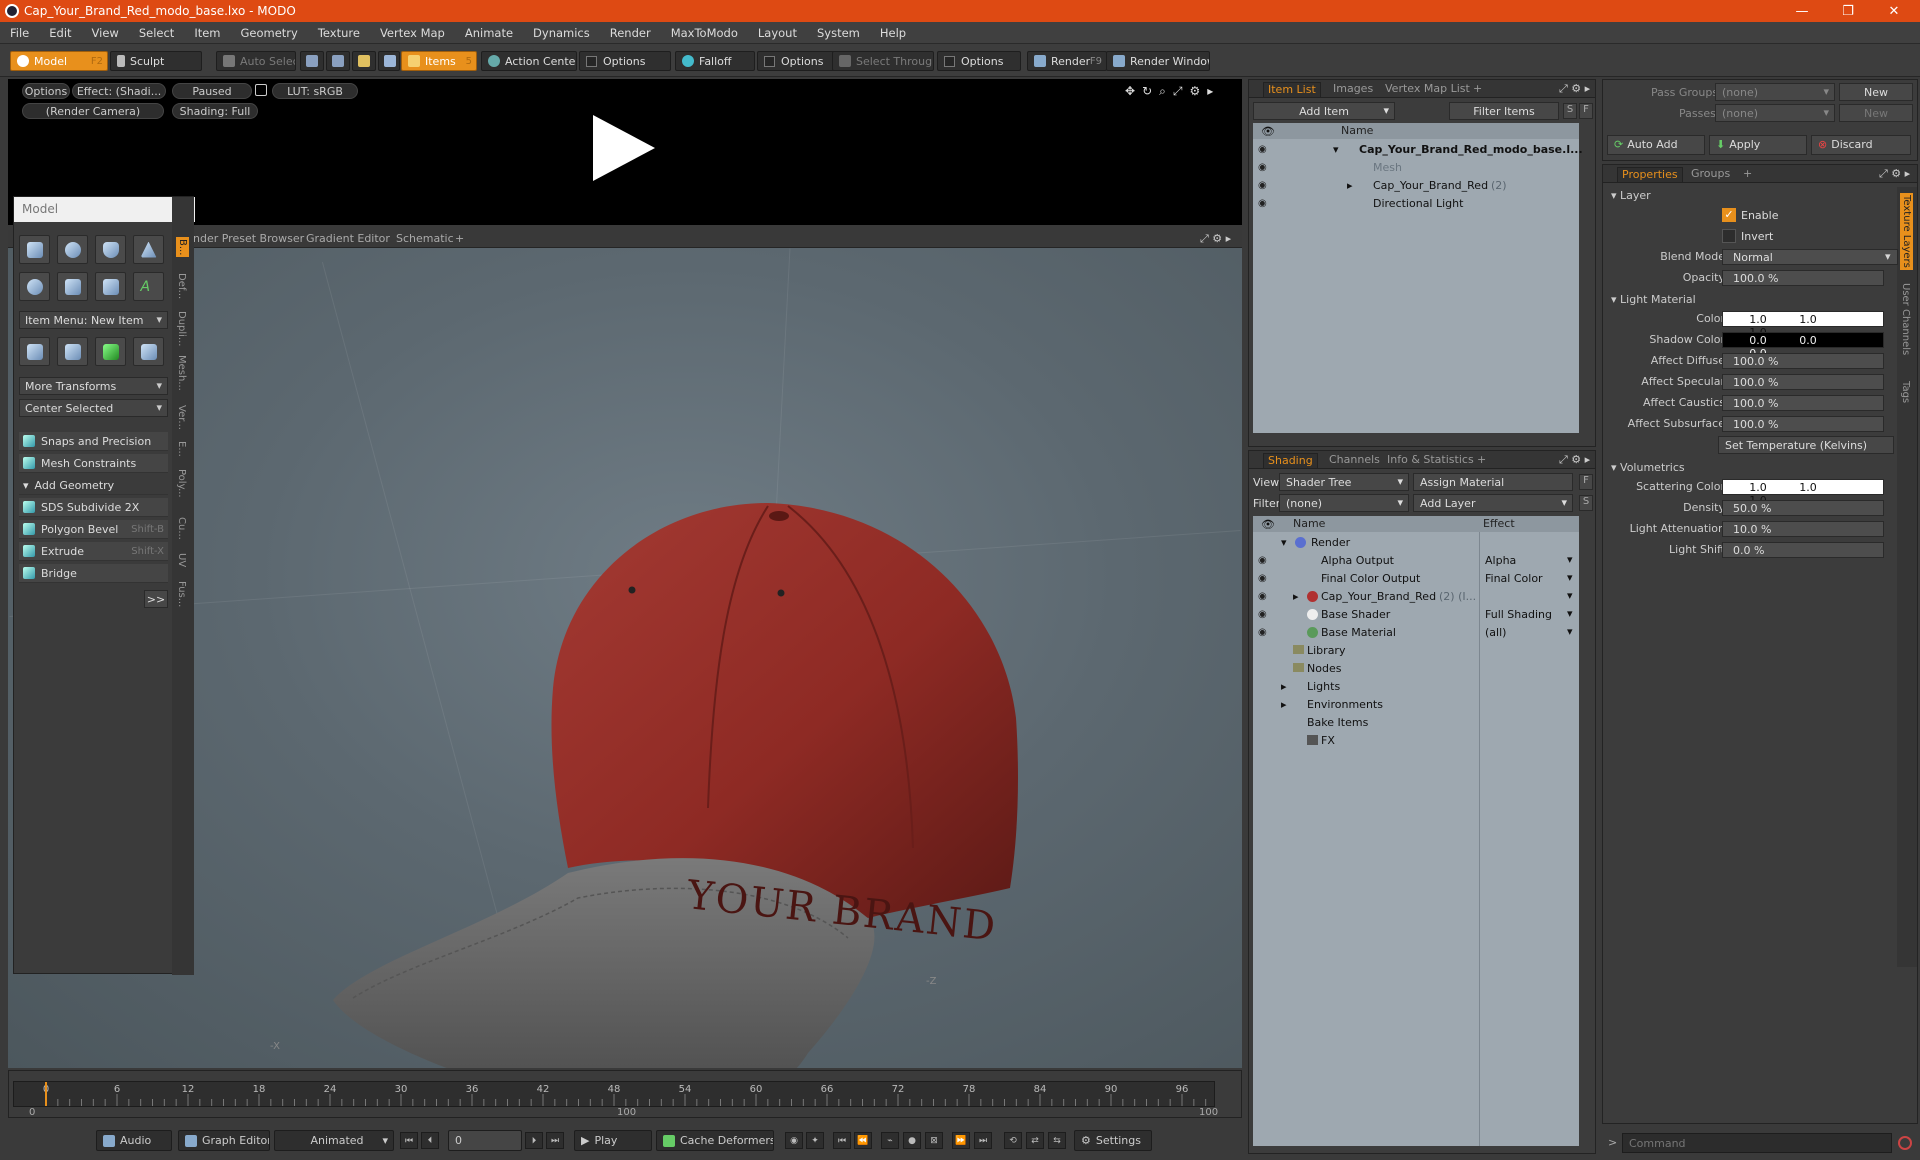  What do you see at coordinates (1803, 493) in the screenshot?
I see `scattering-color-swatch: 1.01.01.0` at bounding box center [1803, 493].